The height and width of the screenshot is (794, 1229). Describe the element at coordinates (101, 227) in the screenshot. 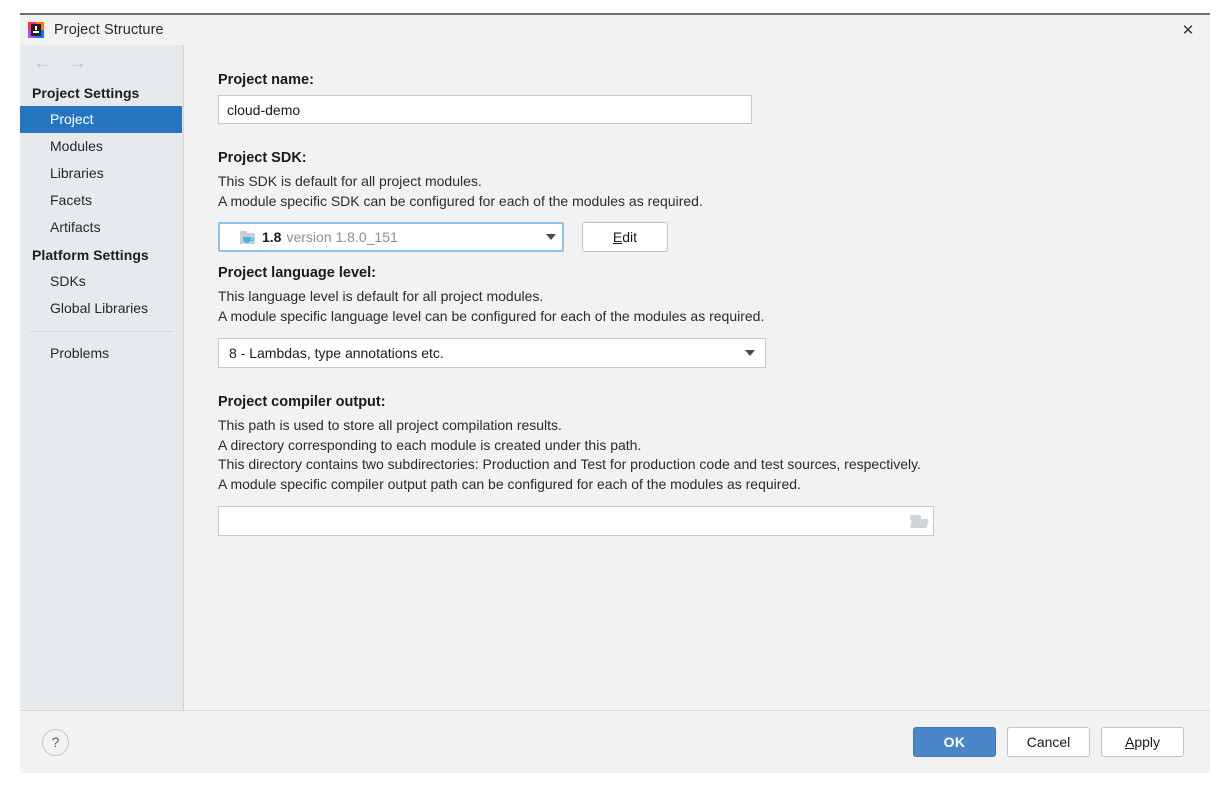

I see `sidebar-item-artifacts: Artifacts` at that location.